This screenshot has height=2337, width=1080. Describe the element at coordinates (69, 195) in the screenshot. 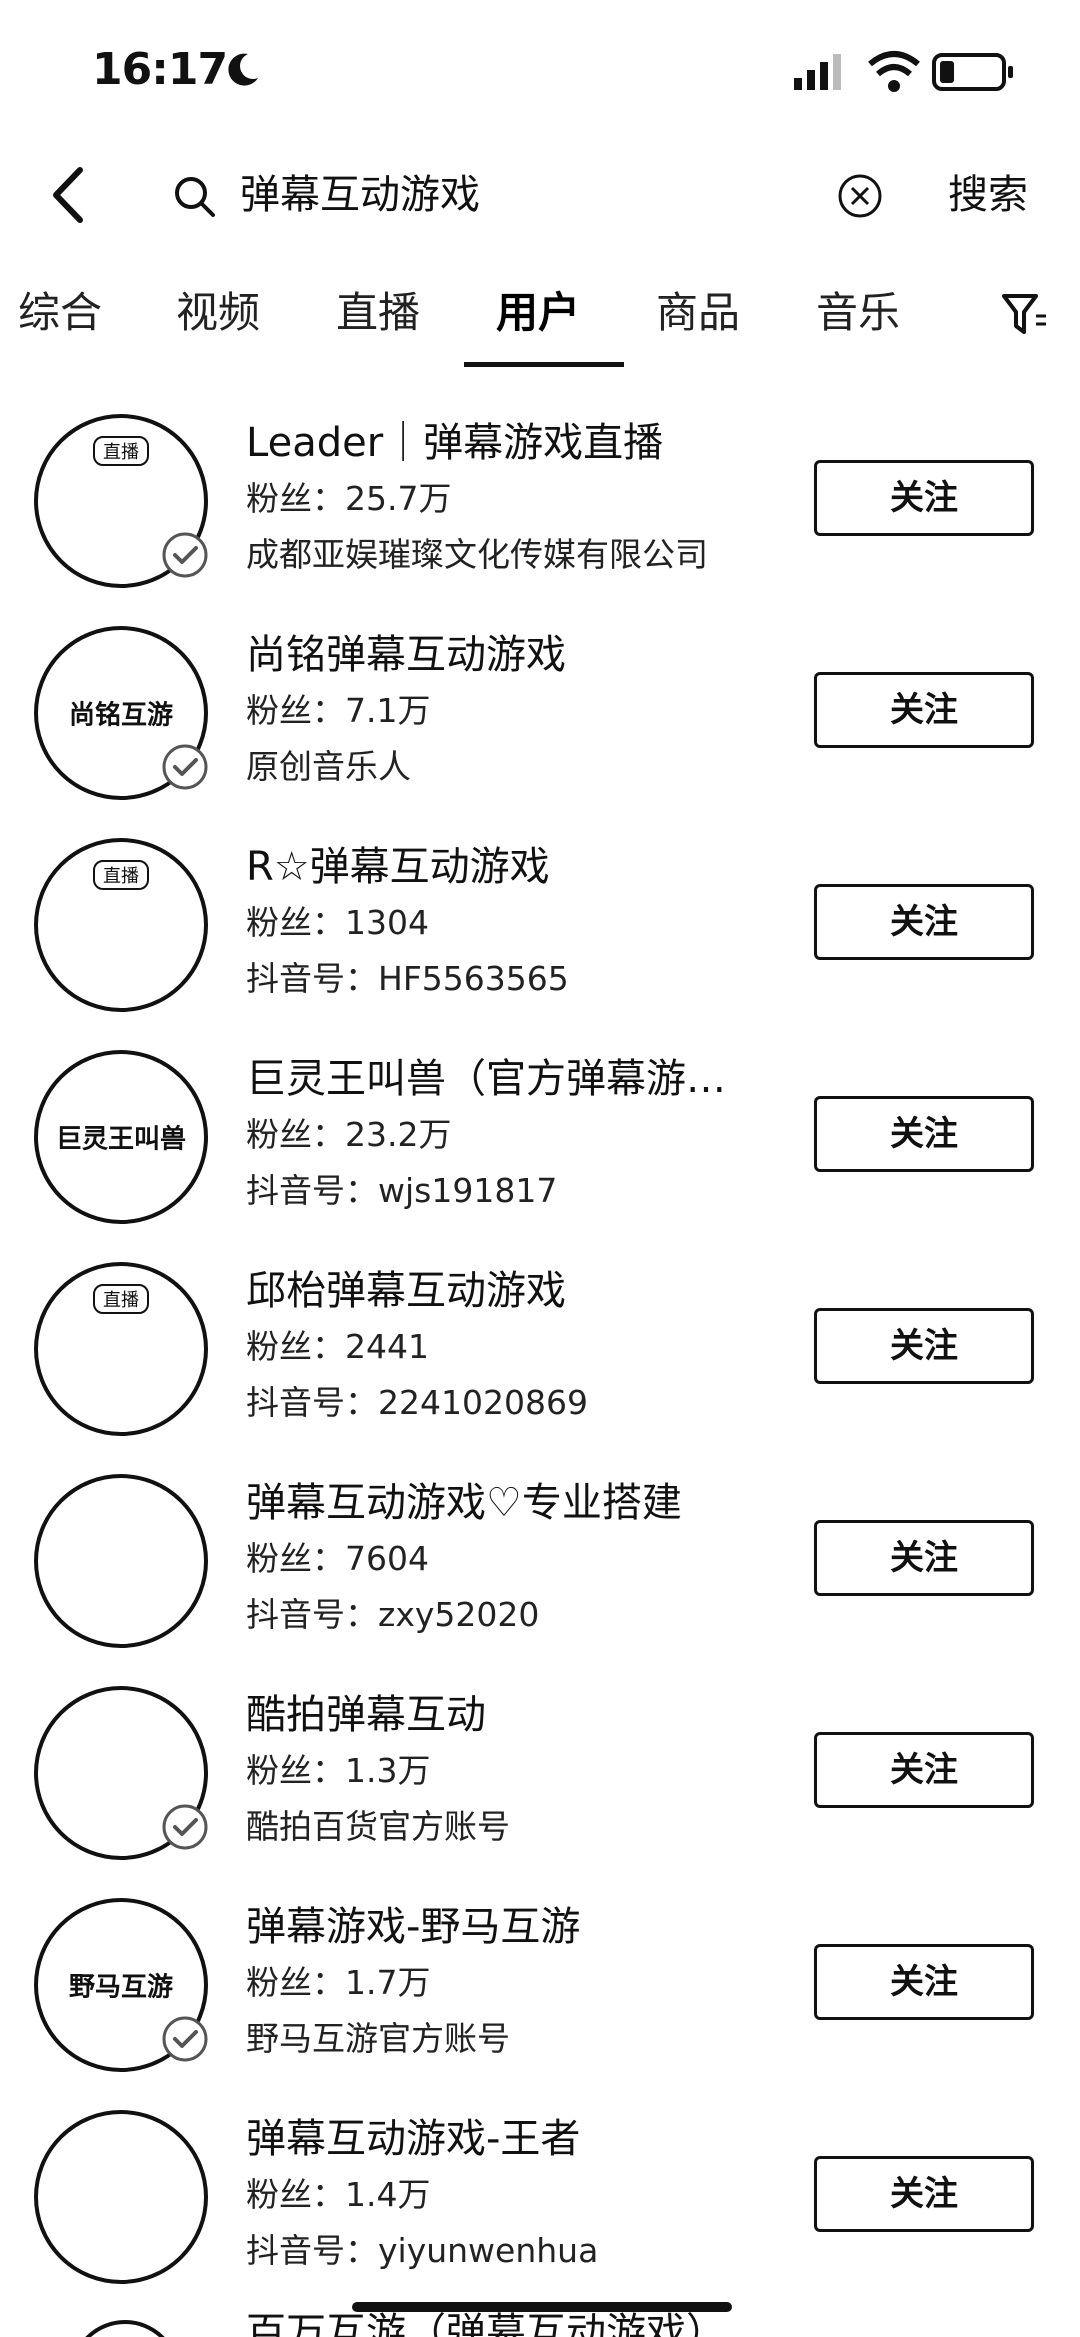

I see `back-arrow-icon` at that location.